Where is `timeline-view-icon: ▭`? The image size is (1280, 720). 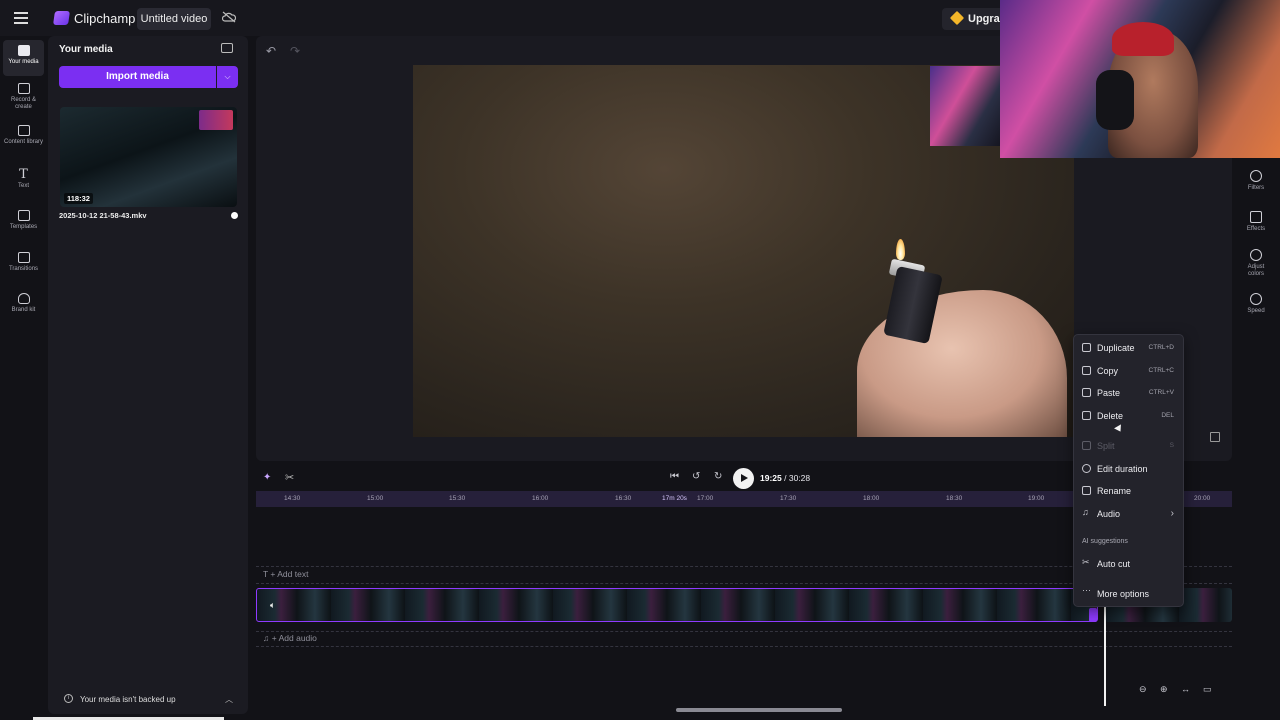 timeline-view-icon: ▭ is located at coordinates (1207, 689).